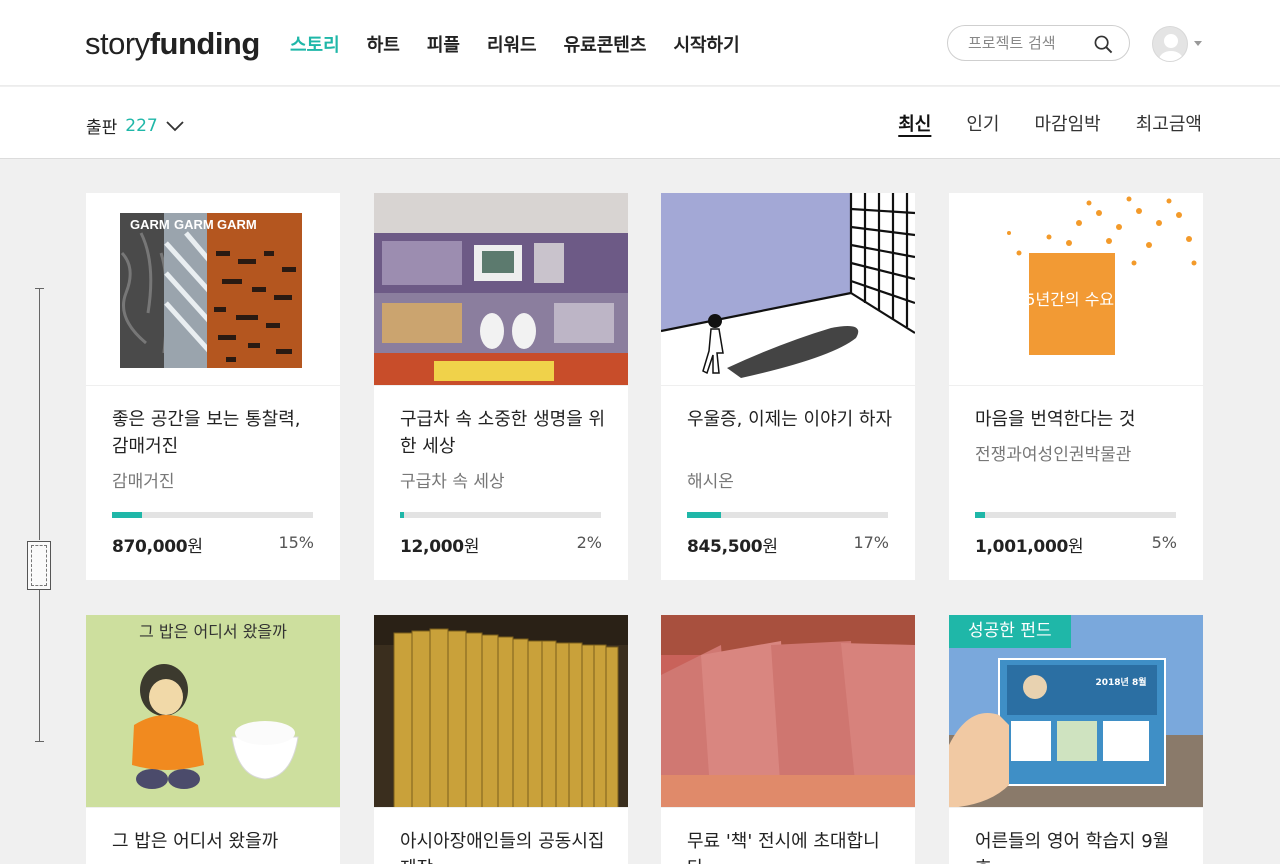 This screenshot has height=864, width=1280. I want to click on user-avatar-icon, so click(1170, 44).